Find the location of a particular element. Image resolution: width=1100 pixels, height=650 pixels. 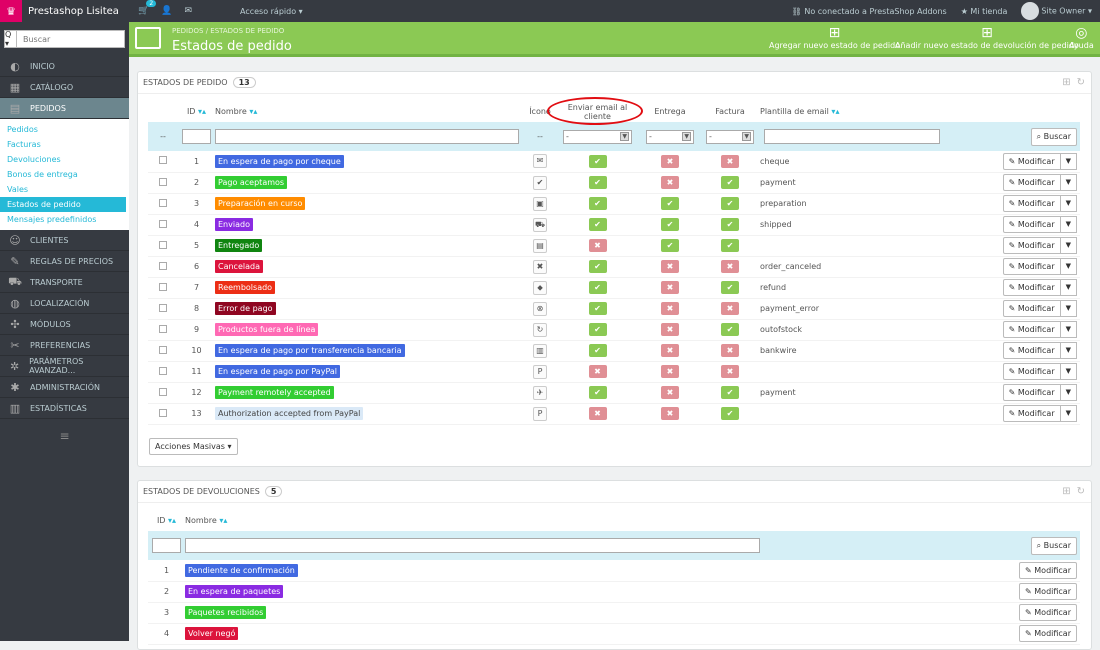

cart-icon: 🛒 2 is located at coordinates (147, 8).